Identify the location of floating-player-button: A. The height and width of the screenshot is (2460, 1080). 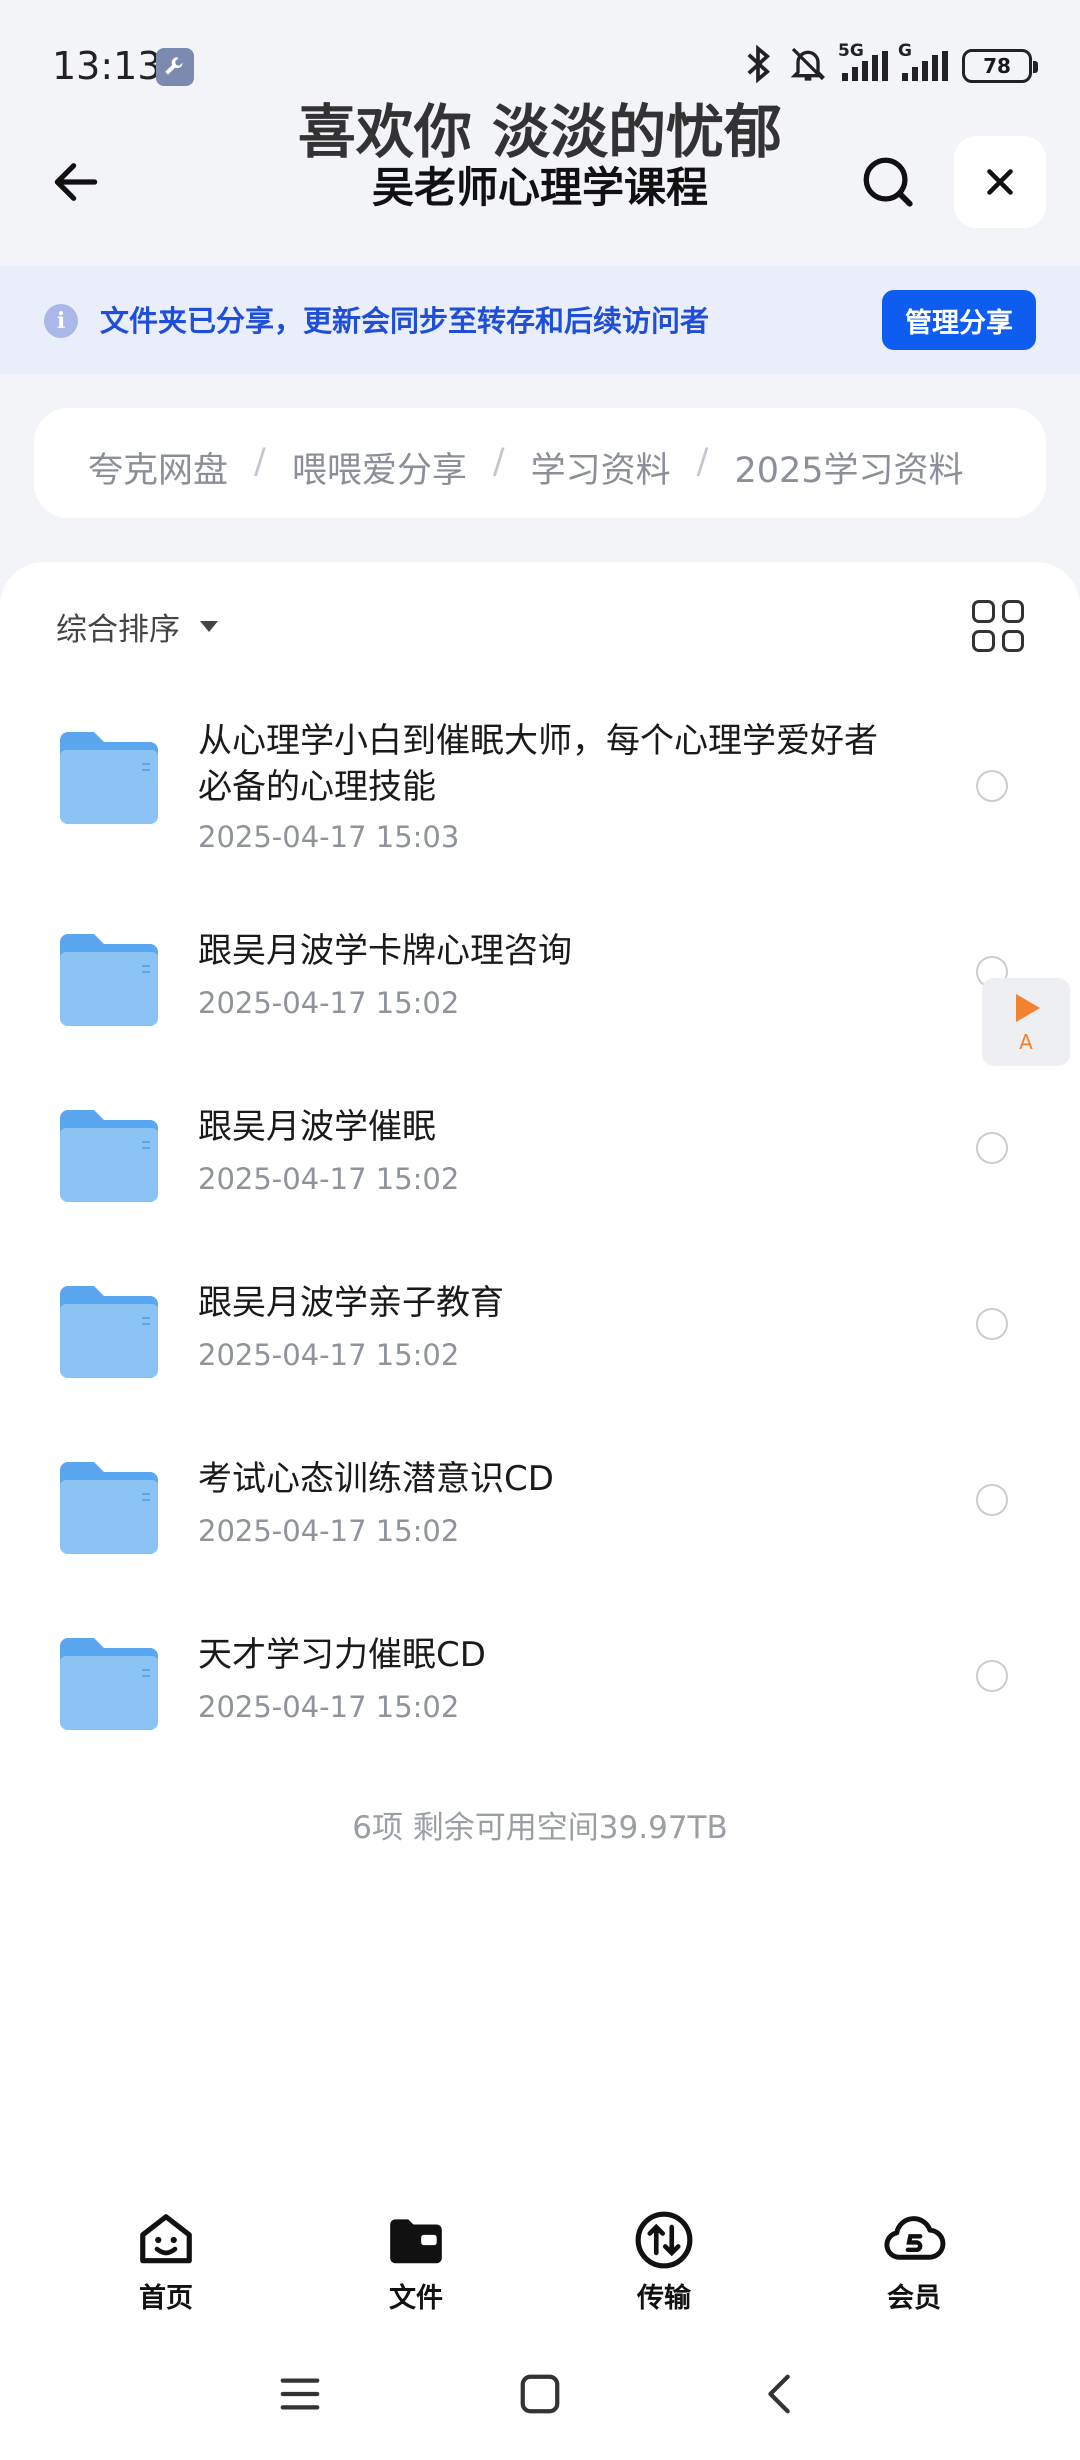
(1026, 1022).